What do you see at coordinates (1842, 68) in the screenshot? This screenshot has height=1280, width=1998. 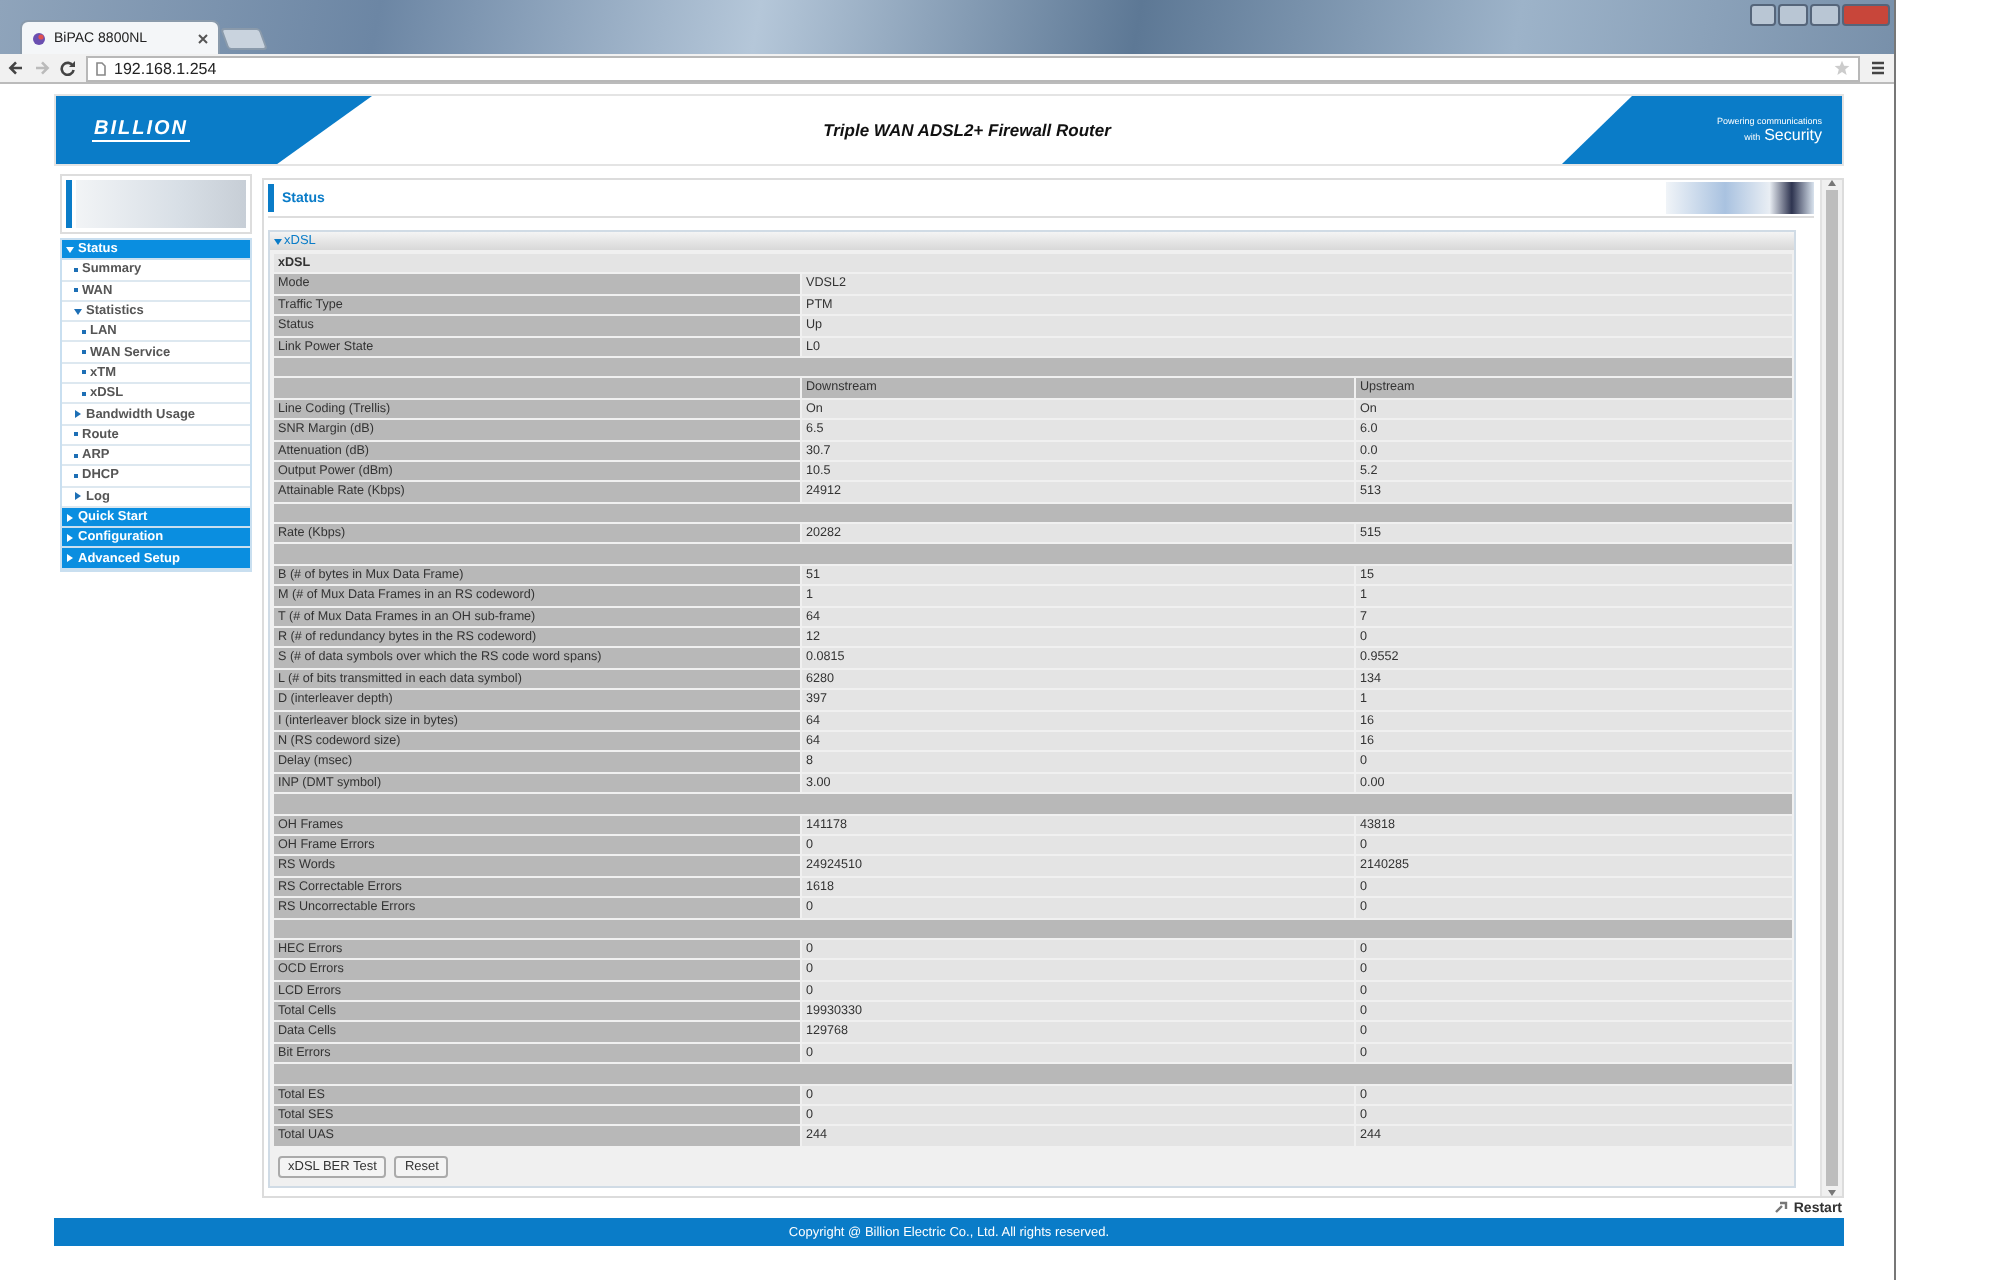 I see `star-icon` at bounding box center [1842, 68].